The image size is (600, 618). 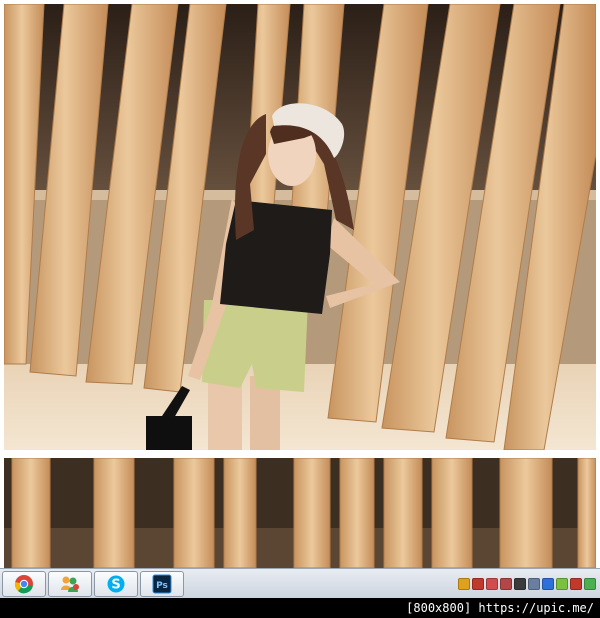 What do you see at coordinates (492, 584) in the screenshot?
I see `pin-icon` at bounding box center [492, 584].